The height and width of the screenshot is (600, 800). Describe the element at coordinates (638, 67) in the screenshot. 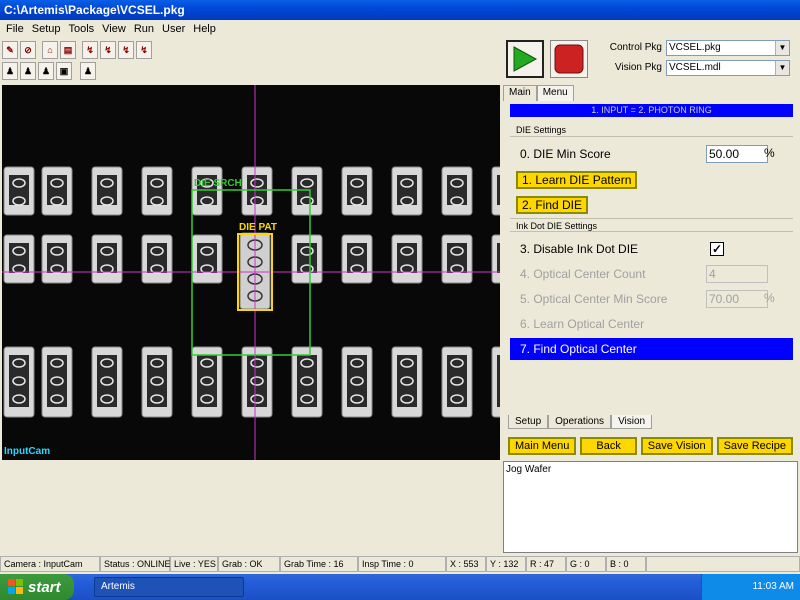

I see `vision-pkg-label: Vision Pkg` at that location.